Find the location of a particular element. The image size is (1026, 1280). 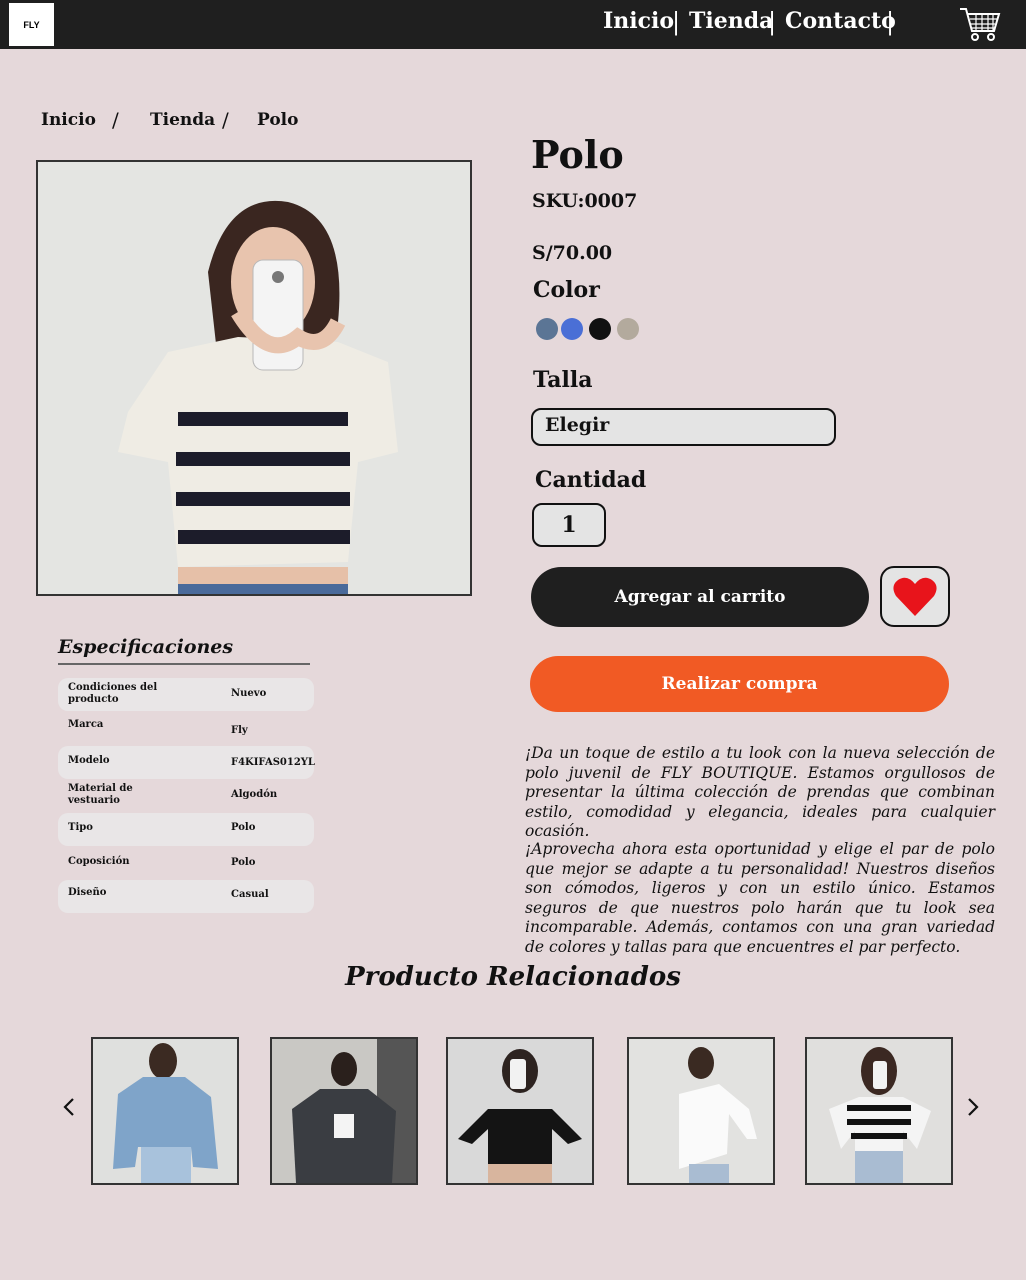

buy-now-button: Realizar compra is located at coordinates (739, 684).